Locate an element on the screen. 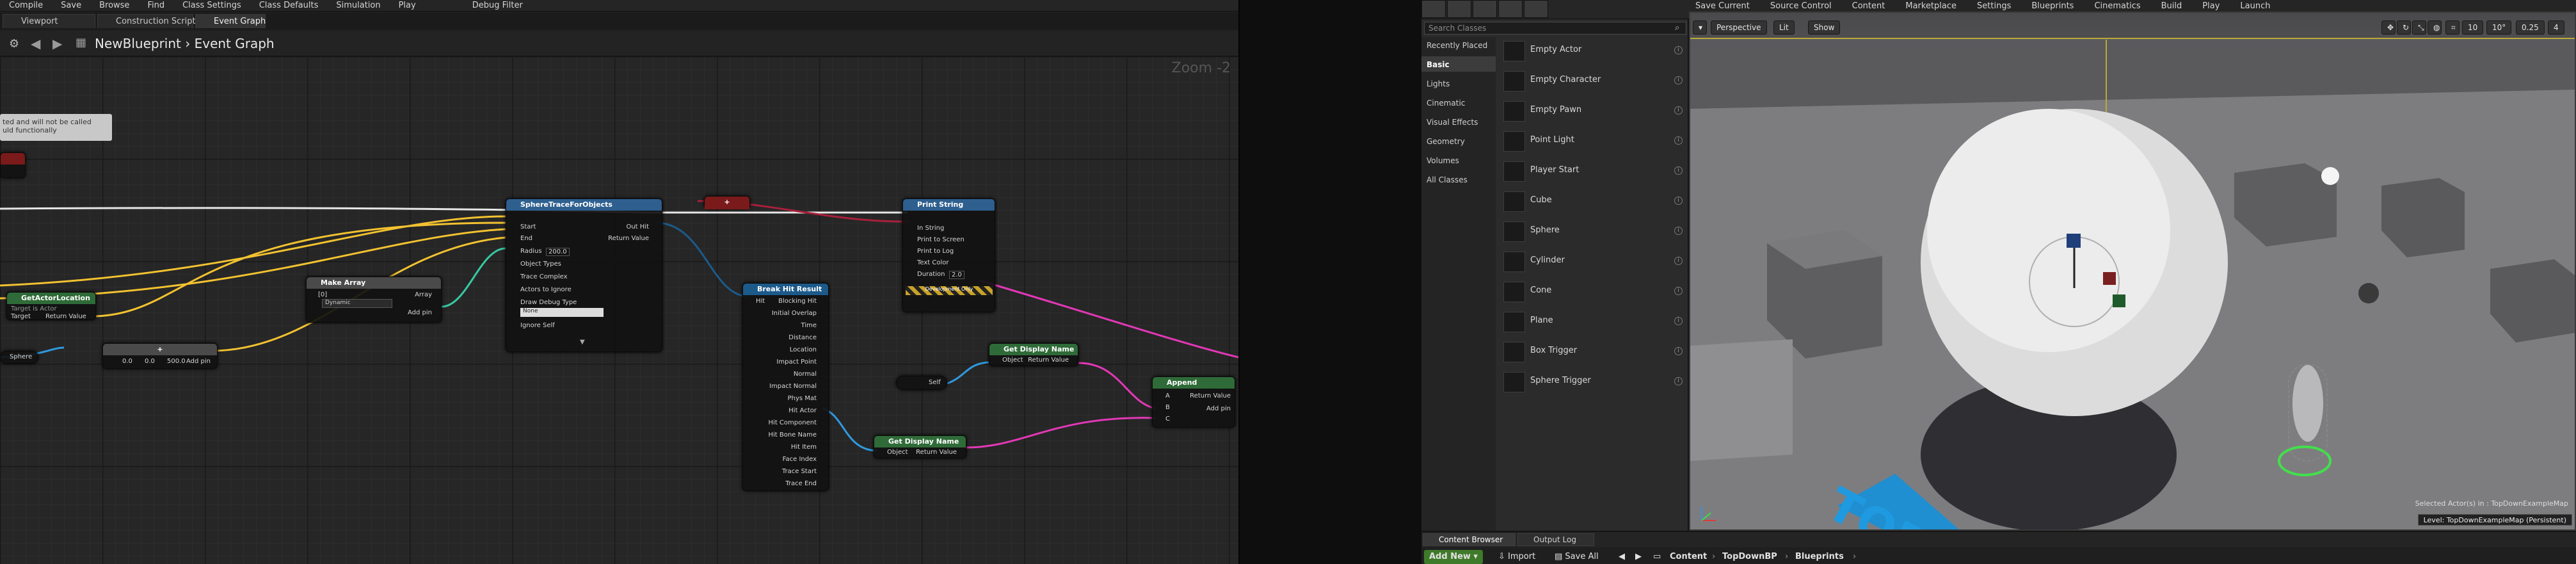  pin-start: Start is located at coordinates (528, 226).